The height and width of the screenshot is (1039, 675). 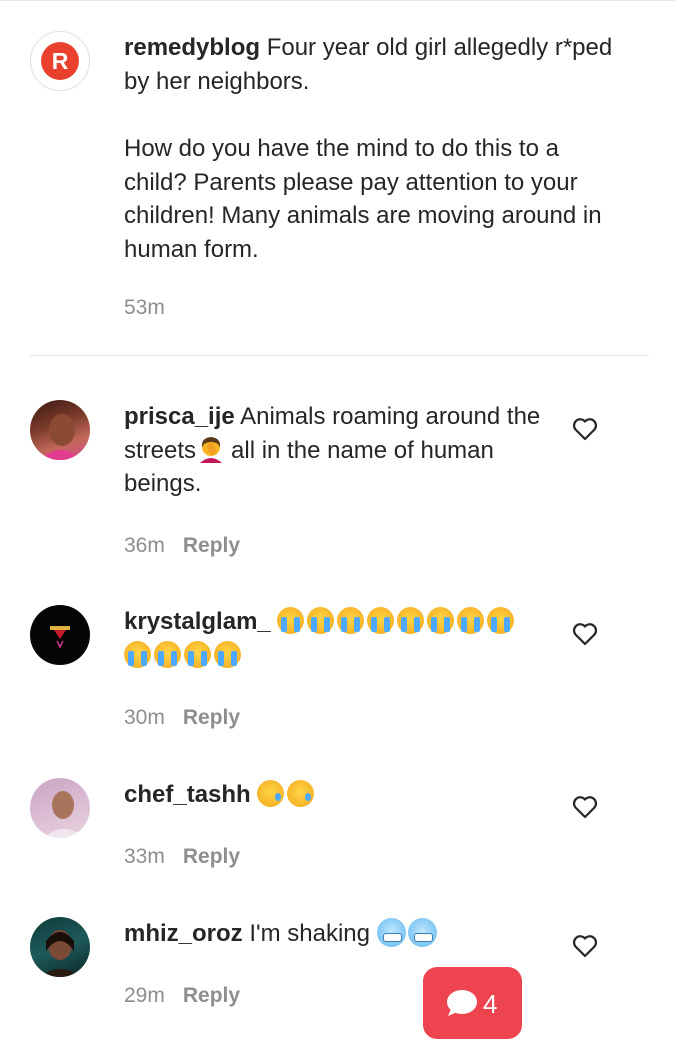 What do you see at coordinates (60, 637) in the screenshot?
I see `brand-logo-icon` at bounding box center [60, 637].